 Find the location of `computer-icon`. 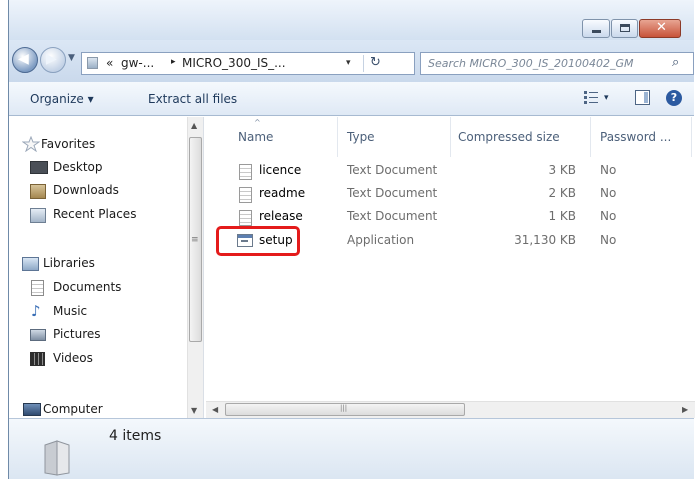

computer-icon is located at coordinates (32, 409).